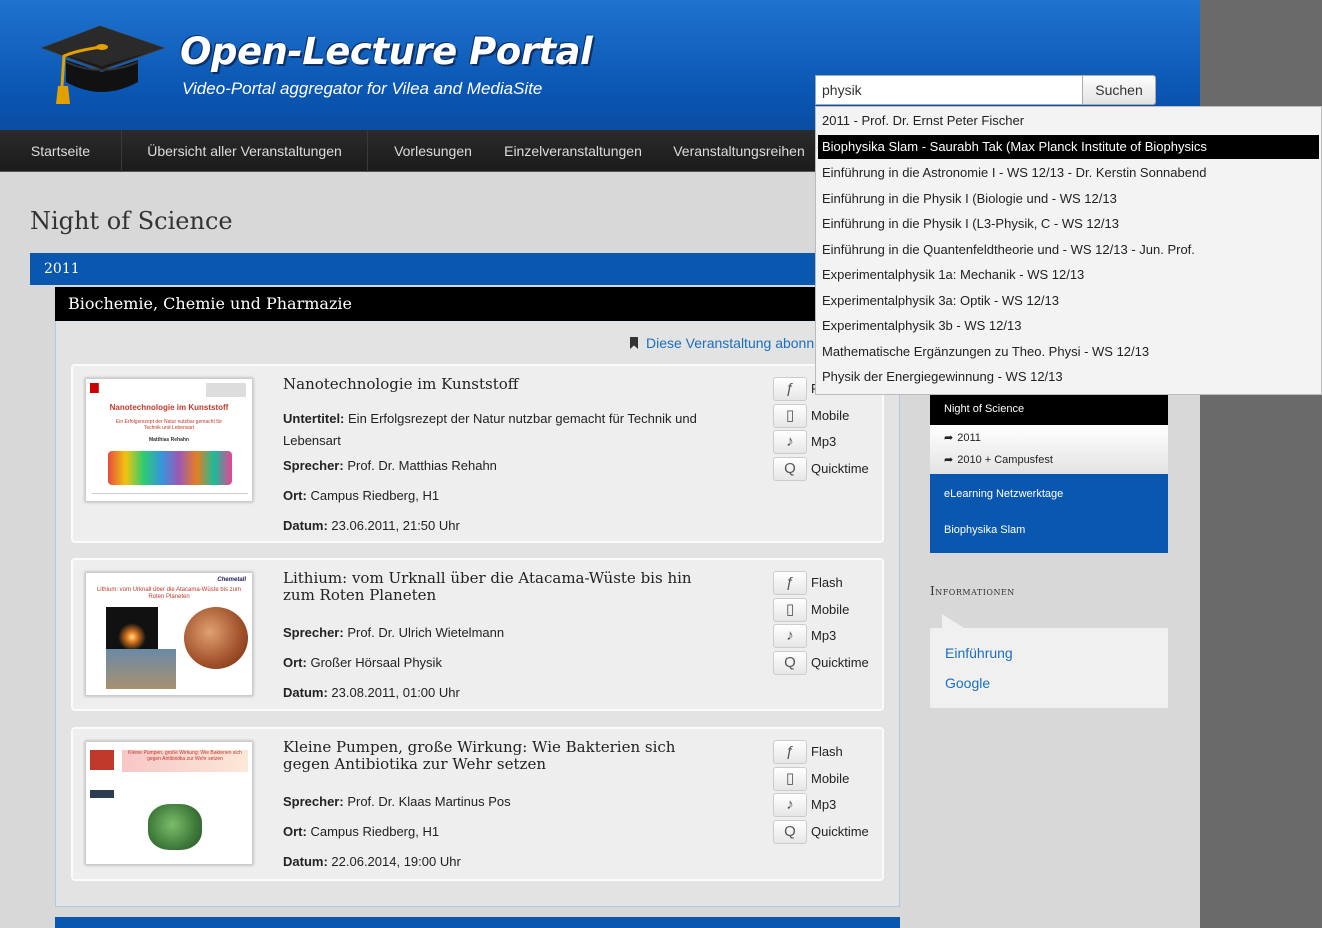  I want to click on thumbnail-author: Matthias Rehahn, so click(168, 440).